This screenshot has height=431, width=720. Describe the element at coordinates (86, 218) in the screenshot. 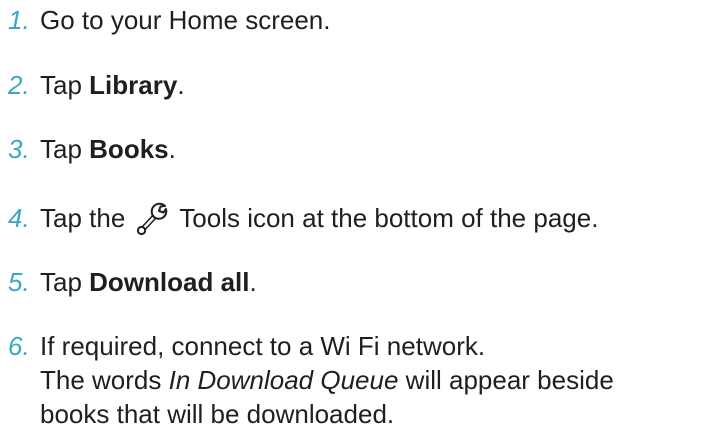

I see `step-4-prefix: Tap the` at that location.